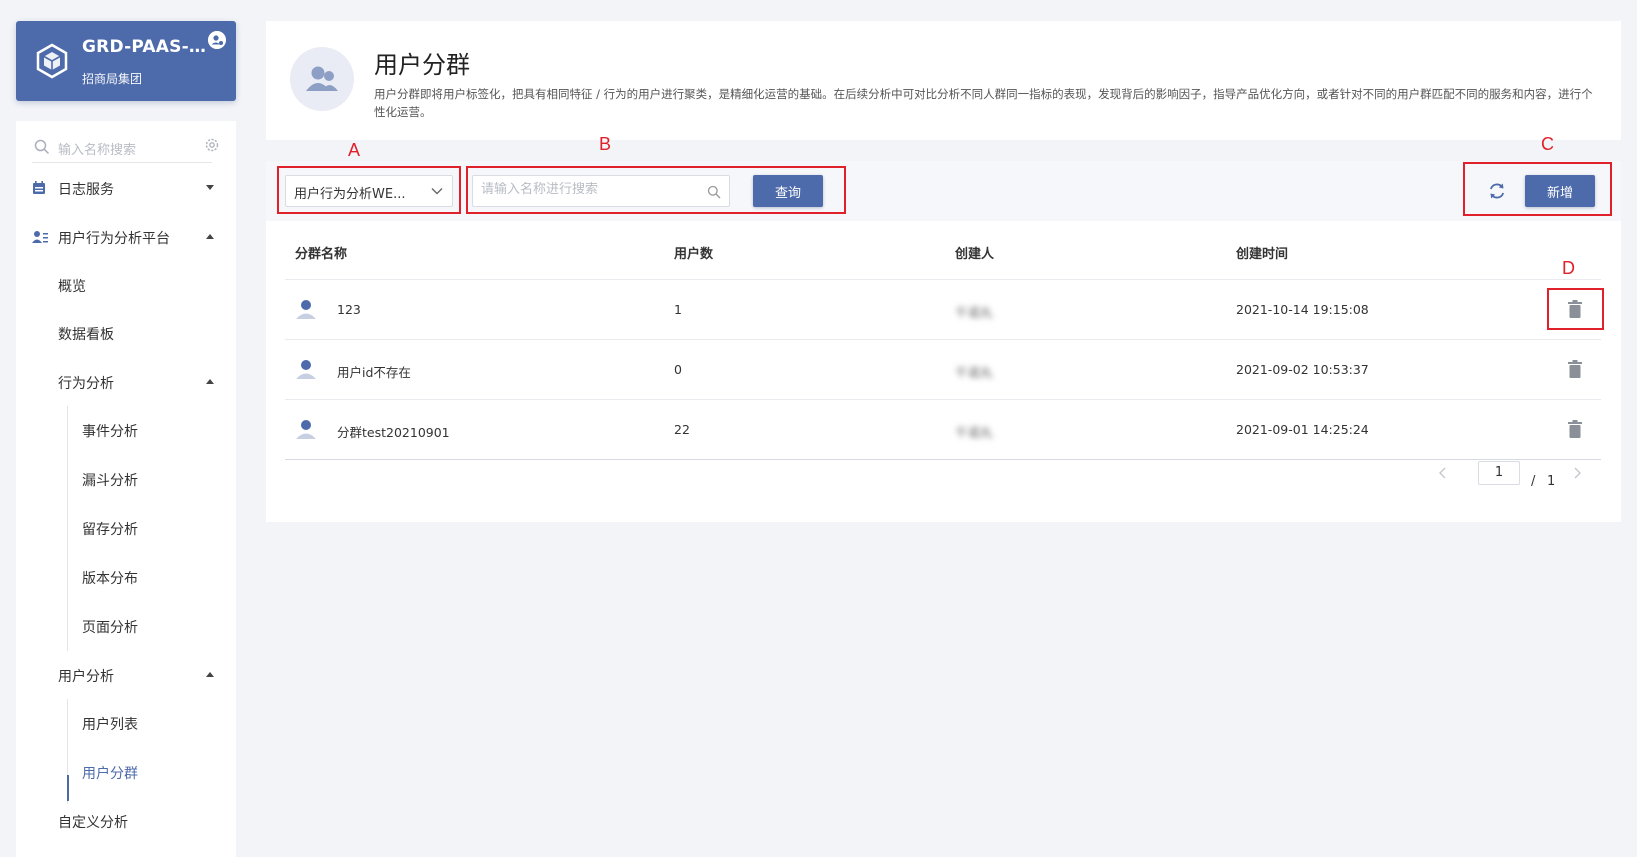 The width and height of the screenshot is (1637, 857). What do you see at coordinates (39, 187) in the screenshot?
I see `calendar-icon` at bounding box center [39, 187].